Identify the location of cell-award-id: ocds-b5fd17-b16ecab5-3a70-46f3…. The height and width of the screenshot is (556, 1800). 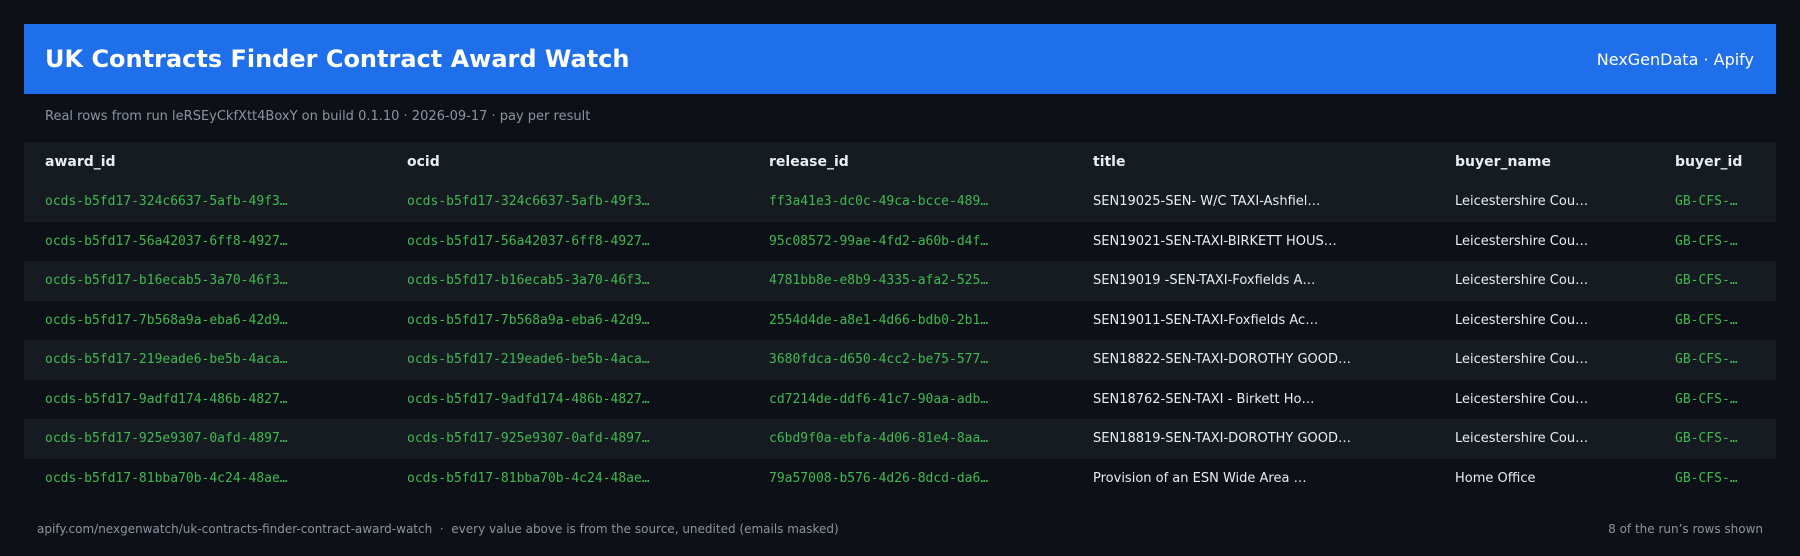
(205, 281).